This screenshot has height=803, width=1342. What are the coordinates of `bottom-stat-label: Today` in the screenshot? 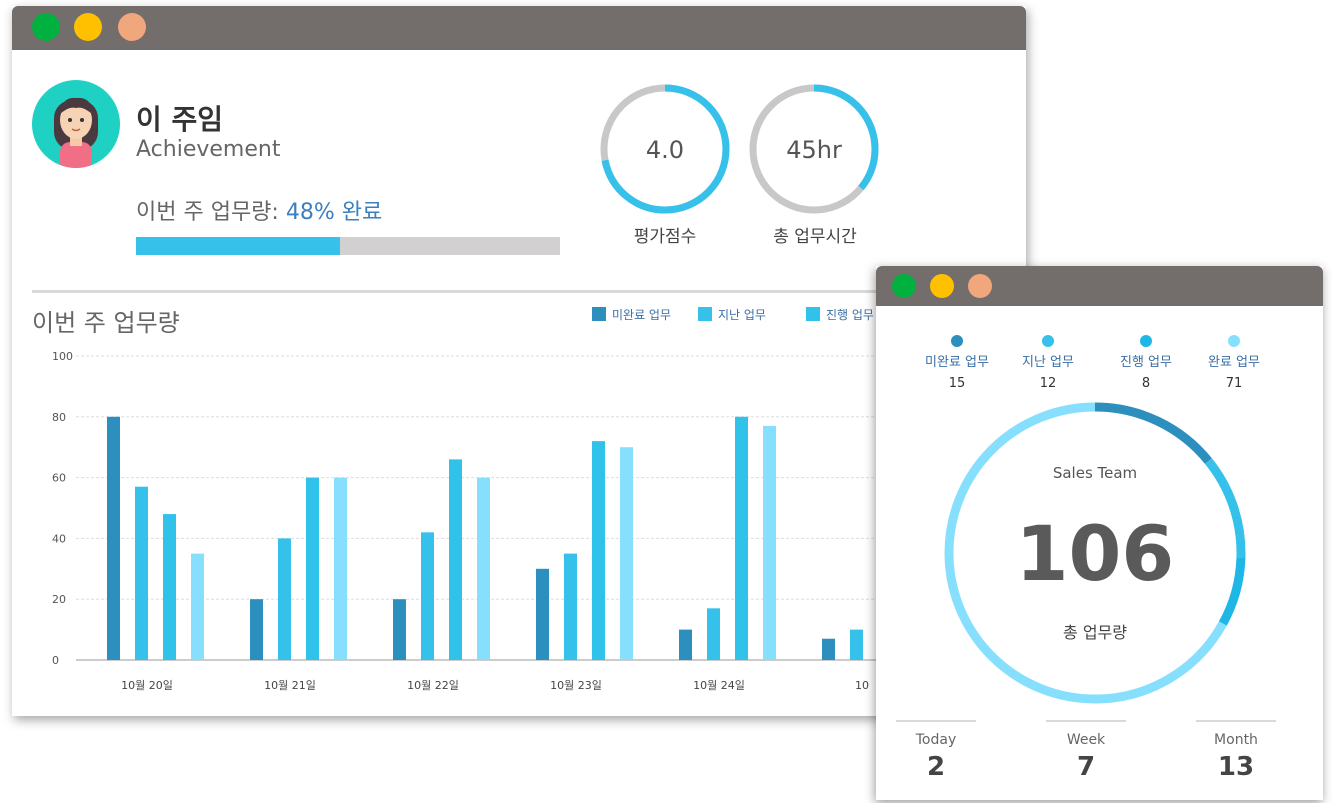 It's located at (936, 740).